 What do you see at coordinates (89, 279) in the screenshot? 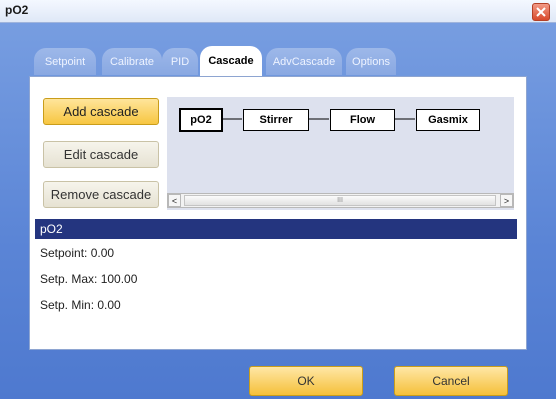
I see `setpoint-max-value: Setp. Max: 100.00` at bounding box center [89, 279].